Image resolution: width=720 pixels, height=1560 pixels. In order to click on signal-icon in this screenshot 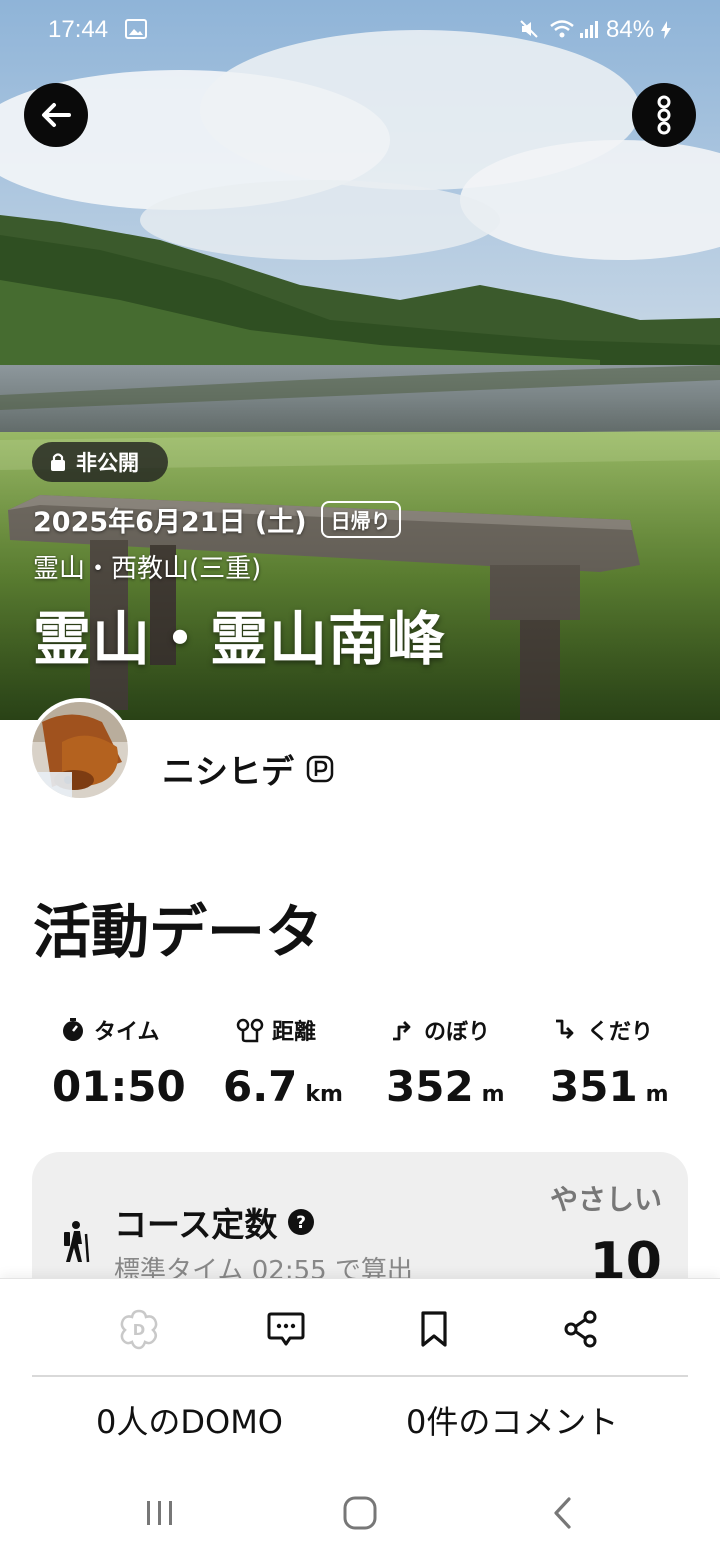, I will do `click(589, 29)`.